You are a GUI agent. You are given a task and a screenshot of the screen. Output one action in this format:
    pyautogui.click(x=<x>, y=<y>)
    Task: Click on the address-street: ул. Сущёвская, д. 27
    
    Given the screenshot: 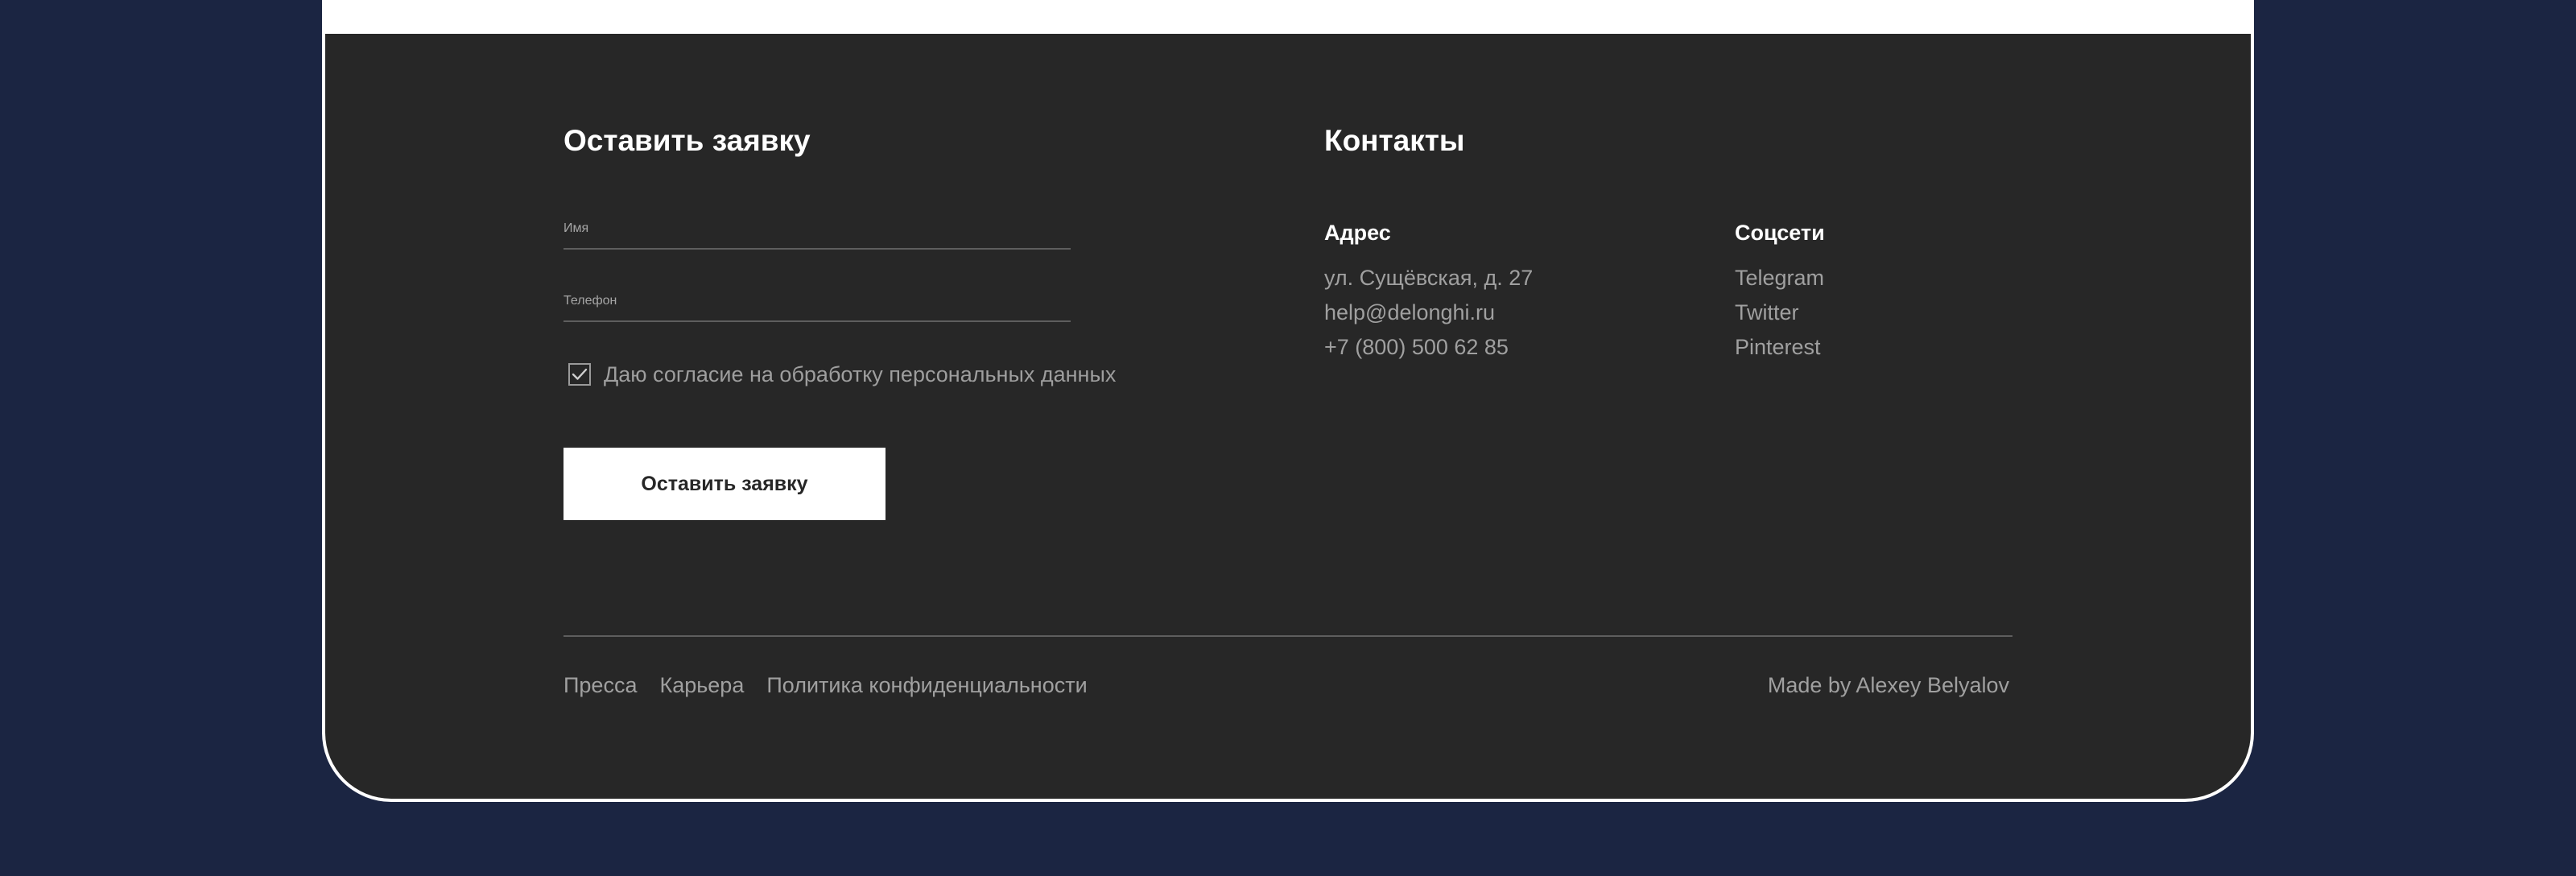 What is the action you would take?
    pyautogui.click(x=1429, y=278)
    